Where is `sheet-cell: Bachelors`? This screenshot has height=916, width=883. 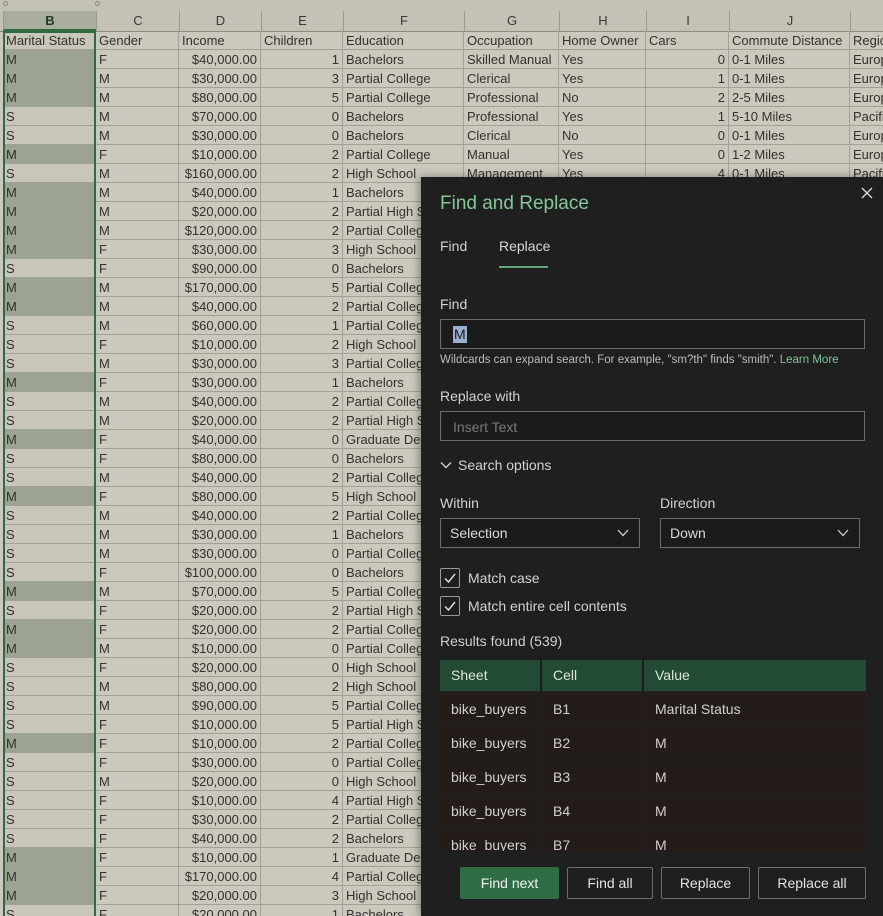
sheet-cell: Bachelors is located at coordinates (403, 116).